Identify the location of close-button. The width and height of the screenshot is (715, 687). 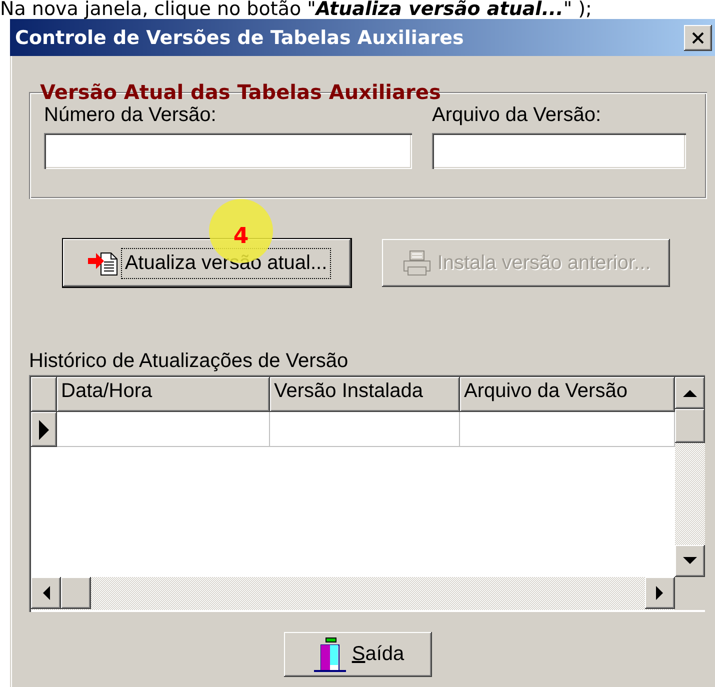
(698, 37).